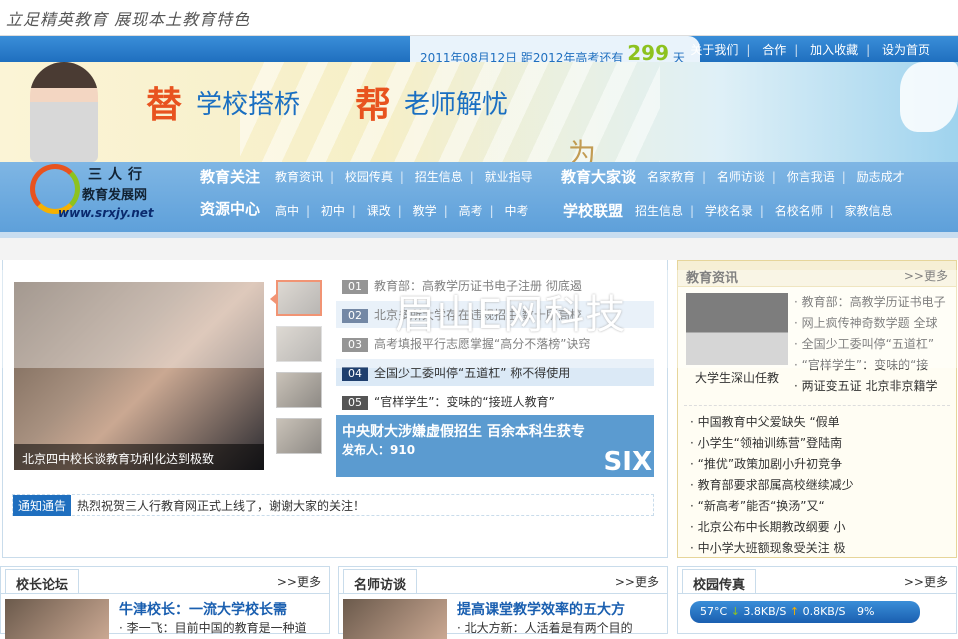 This screenshot has width=958, height=639. What do you see at coordinates (906, 50) in the screenshot?
I see `link-homepage: 设为首页` at bounding box center [906, 50].